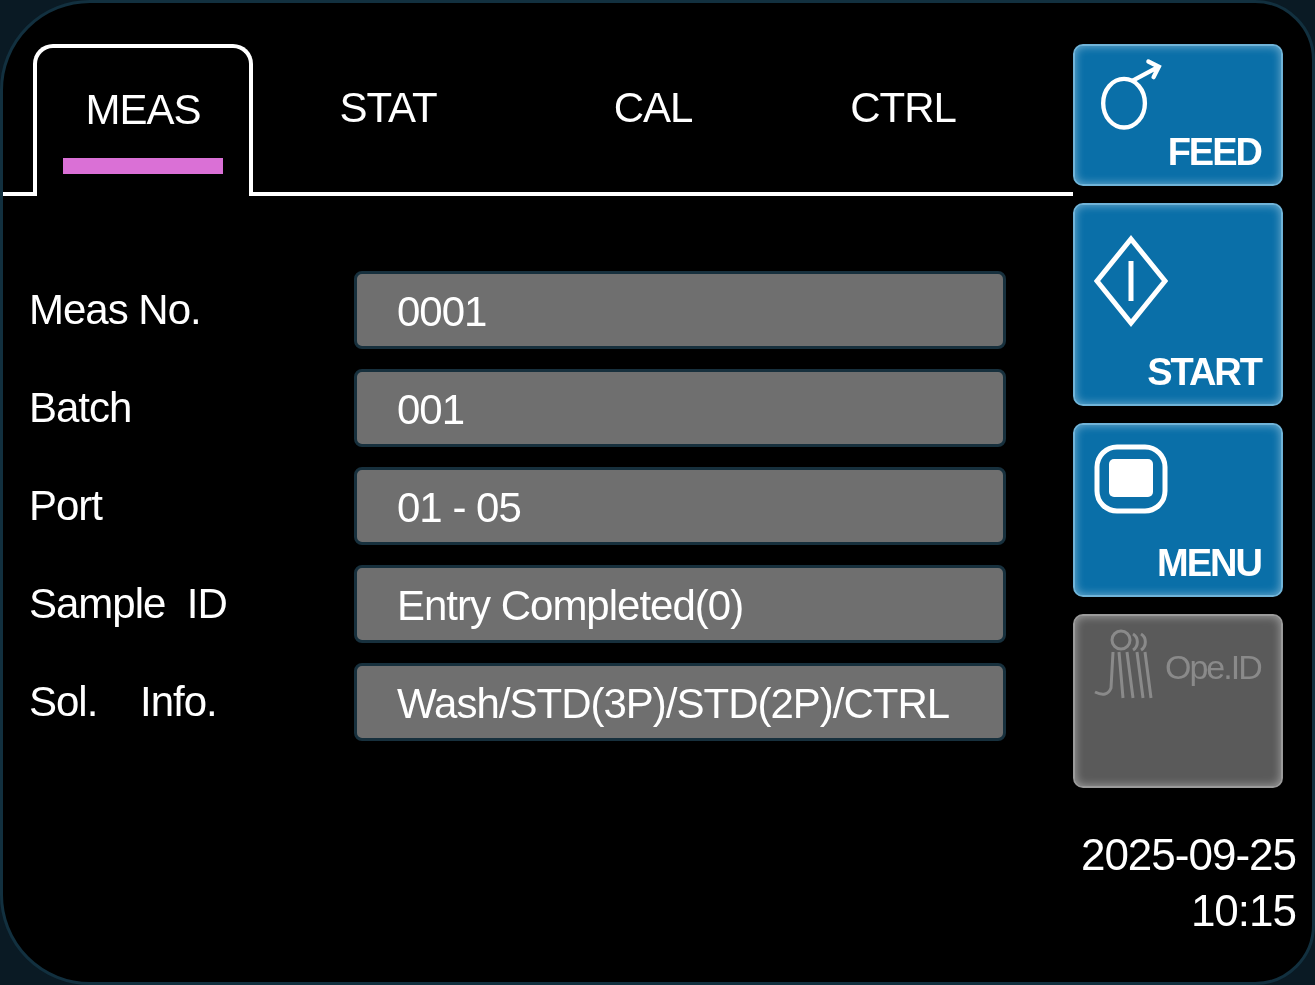  What do you see at coordinates (80, 408) in the screenshot?
I see `field-label: Batch` at bounding box center [80, 408].